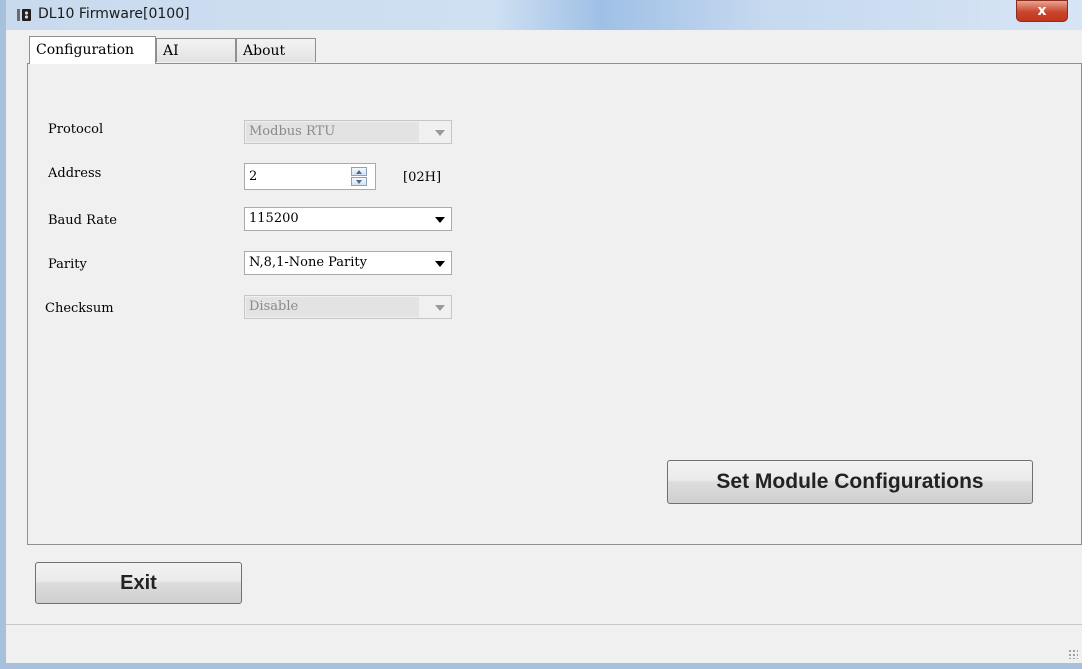  I want to click on spin-up-button, so click(359, 171).